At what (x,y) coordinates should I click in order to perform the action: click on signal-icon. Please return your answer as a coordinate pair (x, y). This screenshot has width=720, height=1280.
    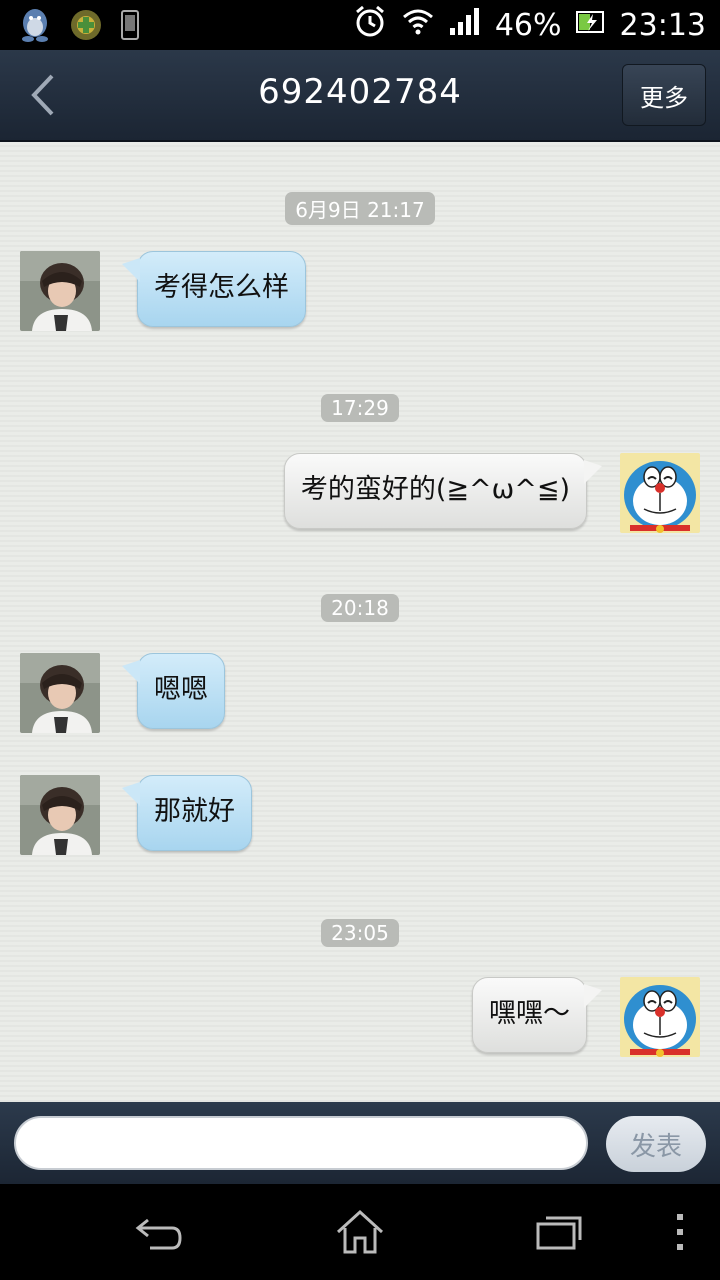
    Looking at the image, I should click on (465, 25).